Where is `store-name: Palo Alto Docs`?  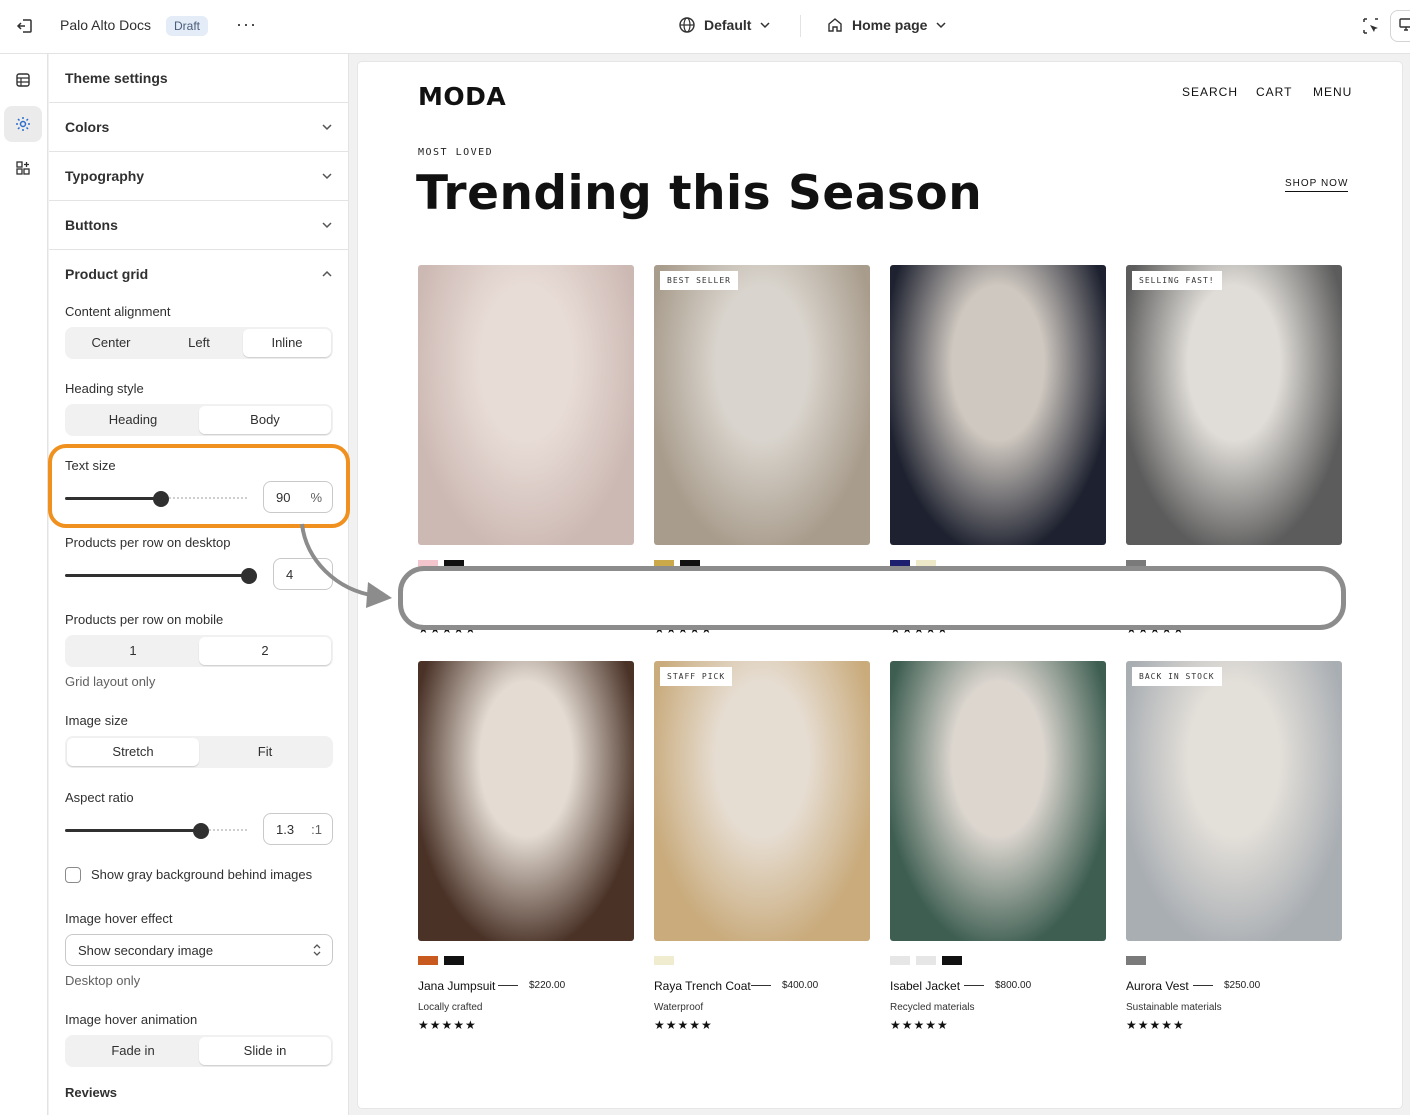 store-name: Palo Alto Docs is located at coordinates (106, 25).